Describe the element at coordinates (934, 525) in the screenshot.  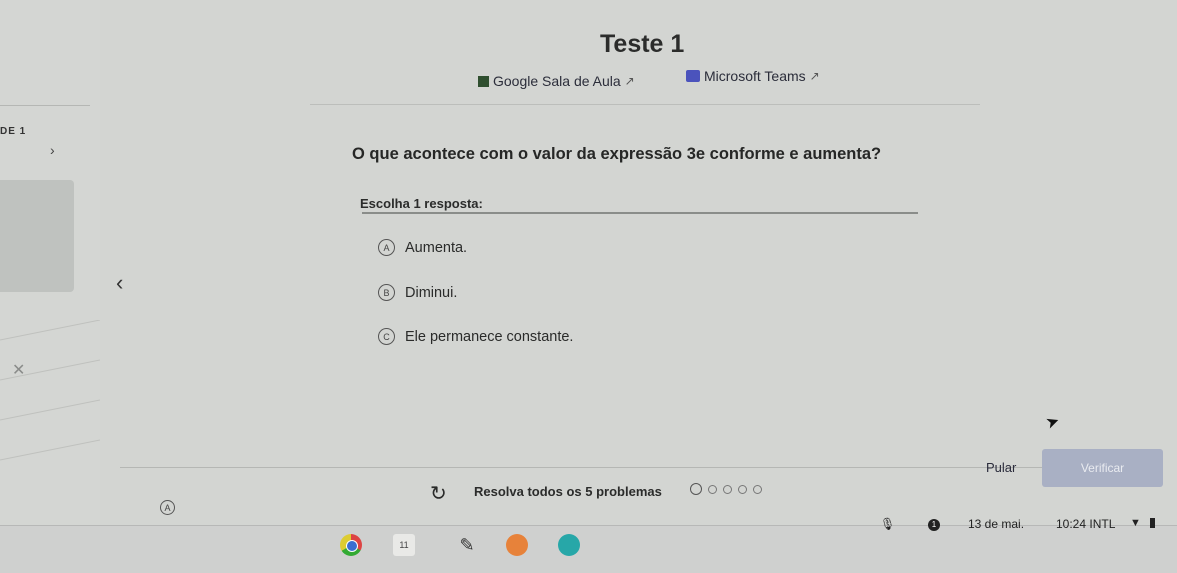
I see `notification-icon: 1` at that location.